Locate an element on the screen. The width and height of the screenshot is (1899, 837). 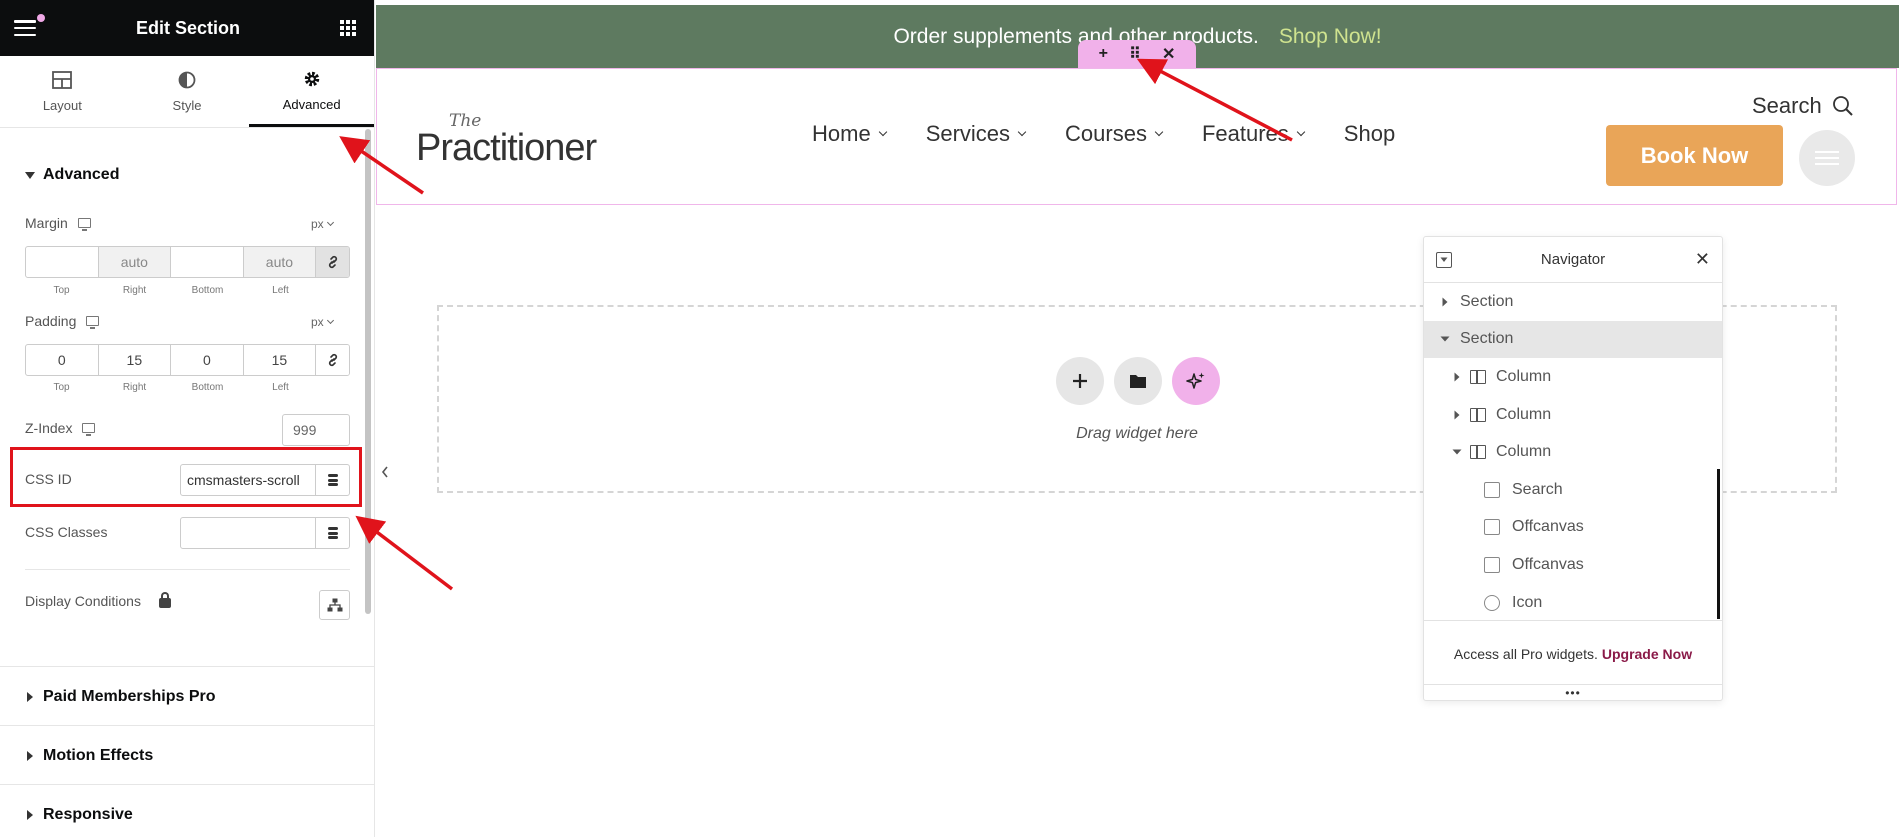
nav-tree-section-2: Section is located at coordinates (1573, 339).